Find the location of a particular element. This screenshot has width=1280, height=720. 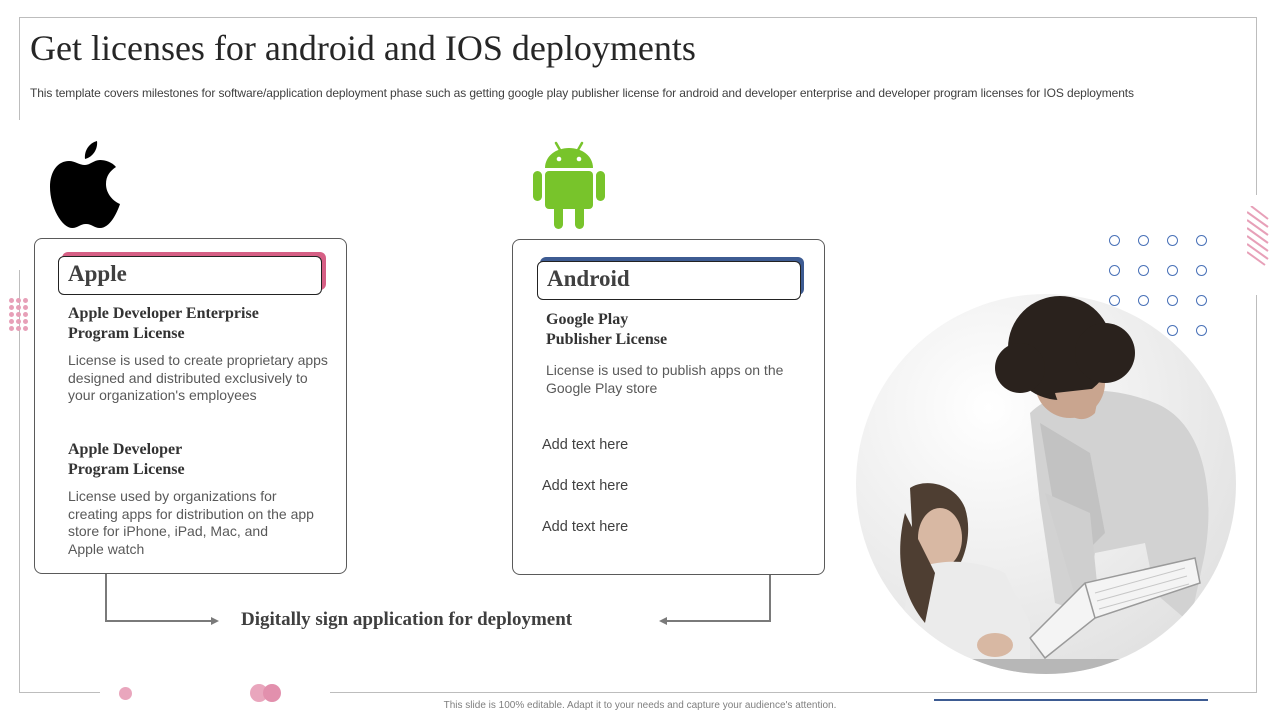

apple-connector-vertical is located at coordinates (106, 598).